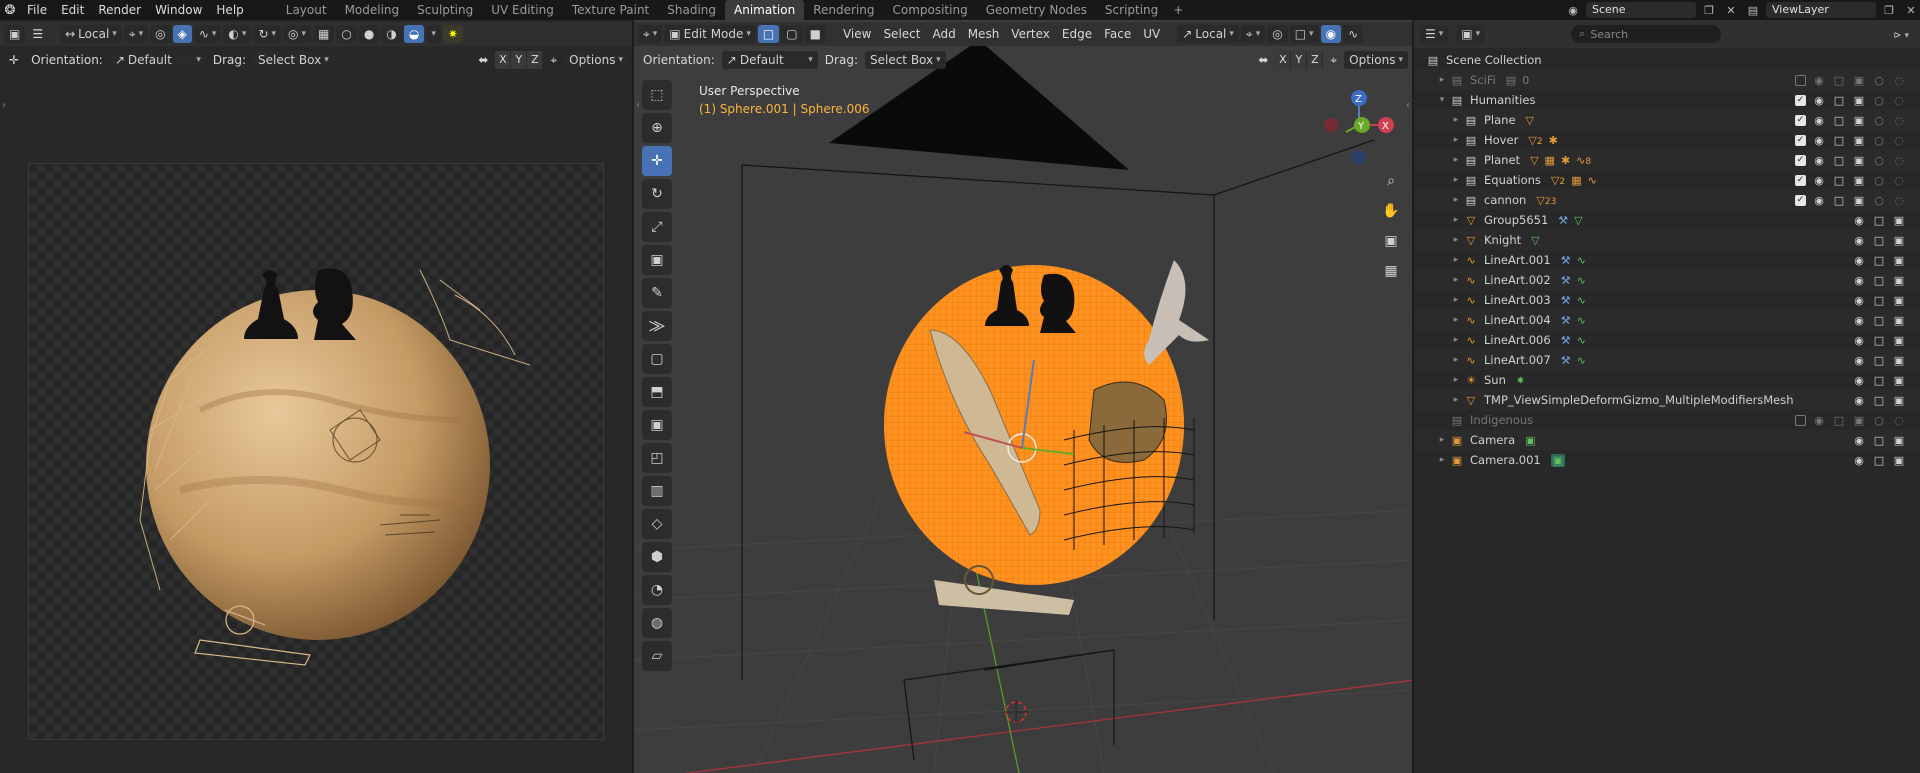 This screenshot has height=773, width=1920. I want to click on outliner-row-camera: ▸ ▣ Camera ▣ ◉ □ ▣, so click(1667, 440).